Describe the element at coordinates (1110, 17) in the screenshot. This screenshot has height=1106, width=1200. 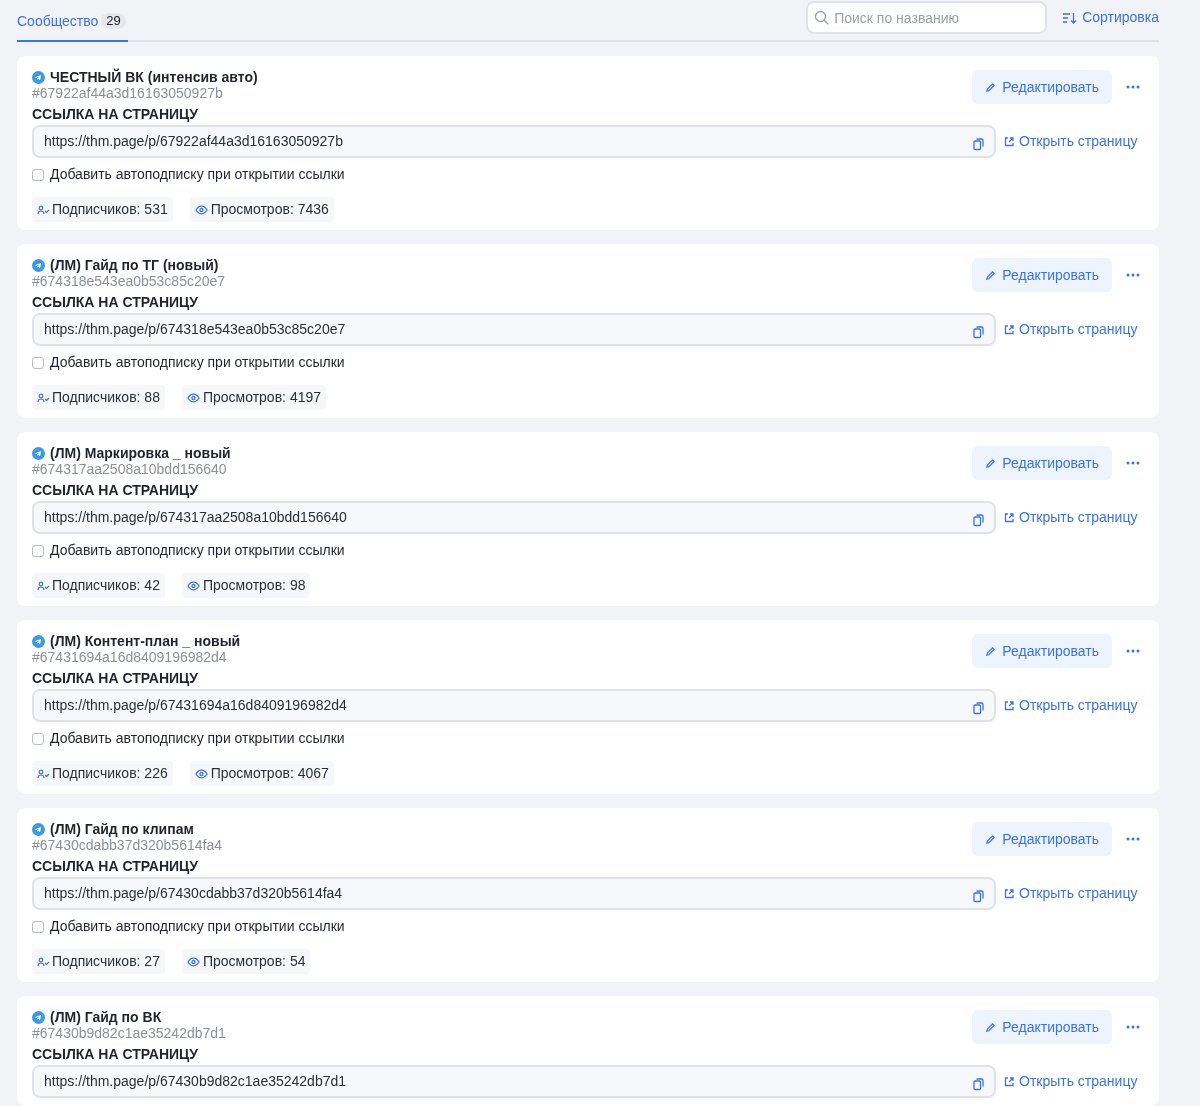
I see `sort-button: Сортировка` at that location.